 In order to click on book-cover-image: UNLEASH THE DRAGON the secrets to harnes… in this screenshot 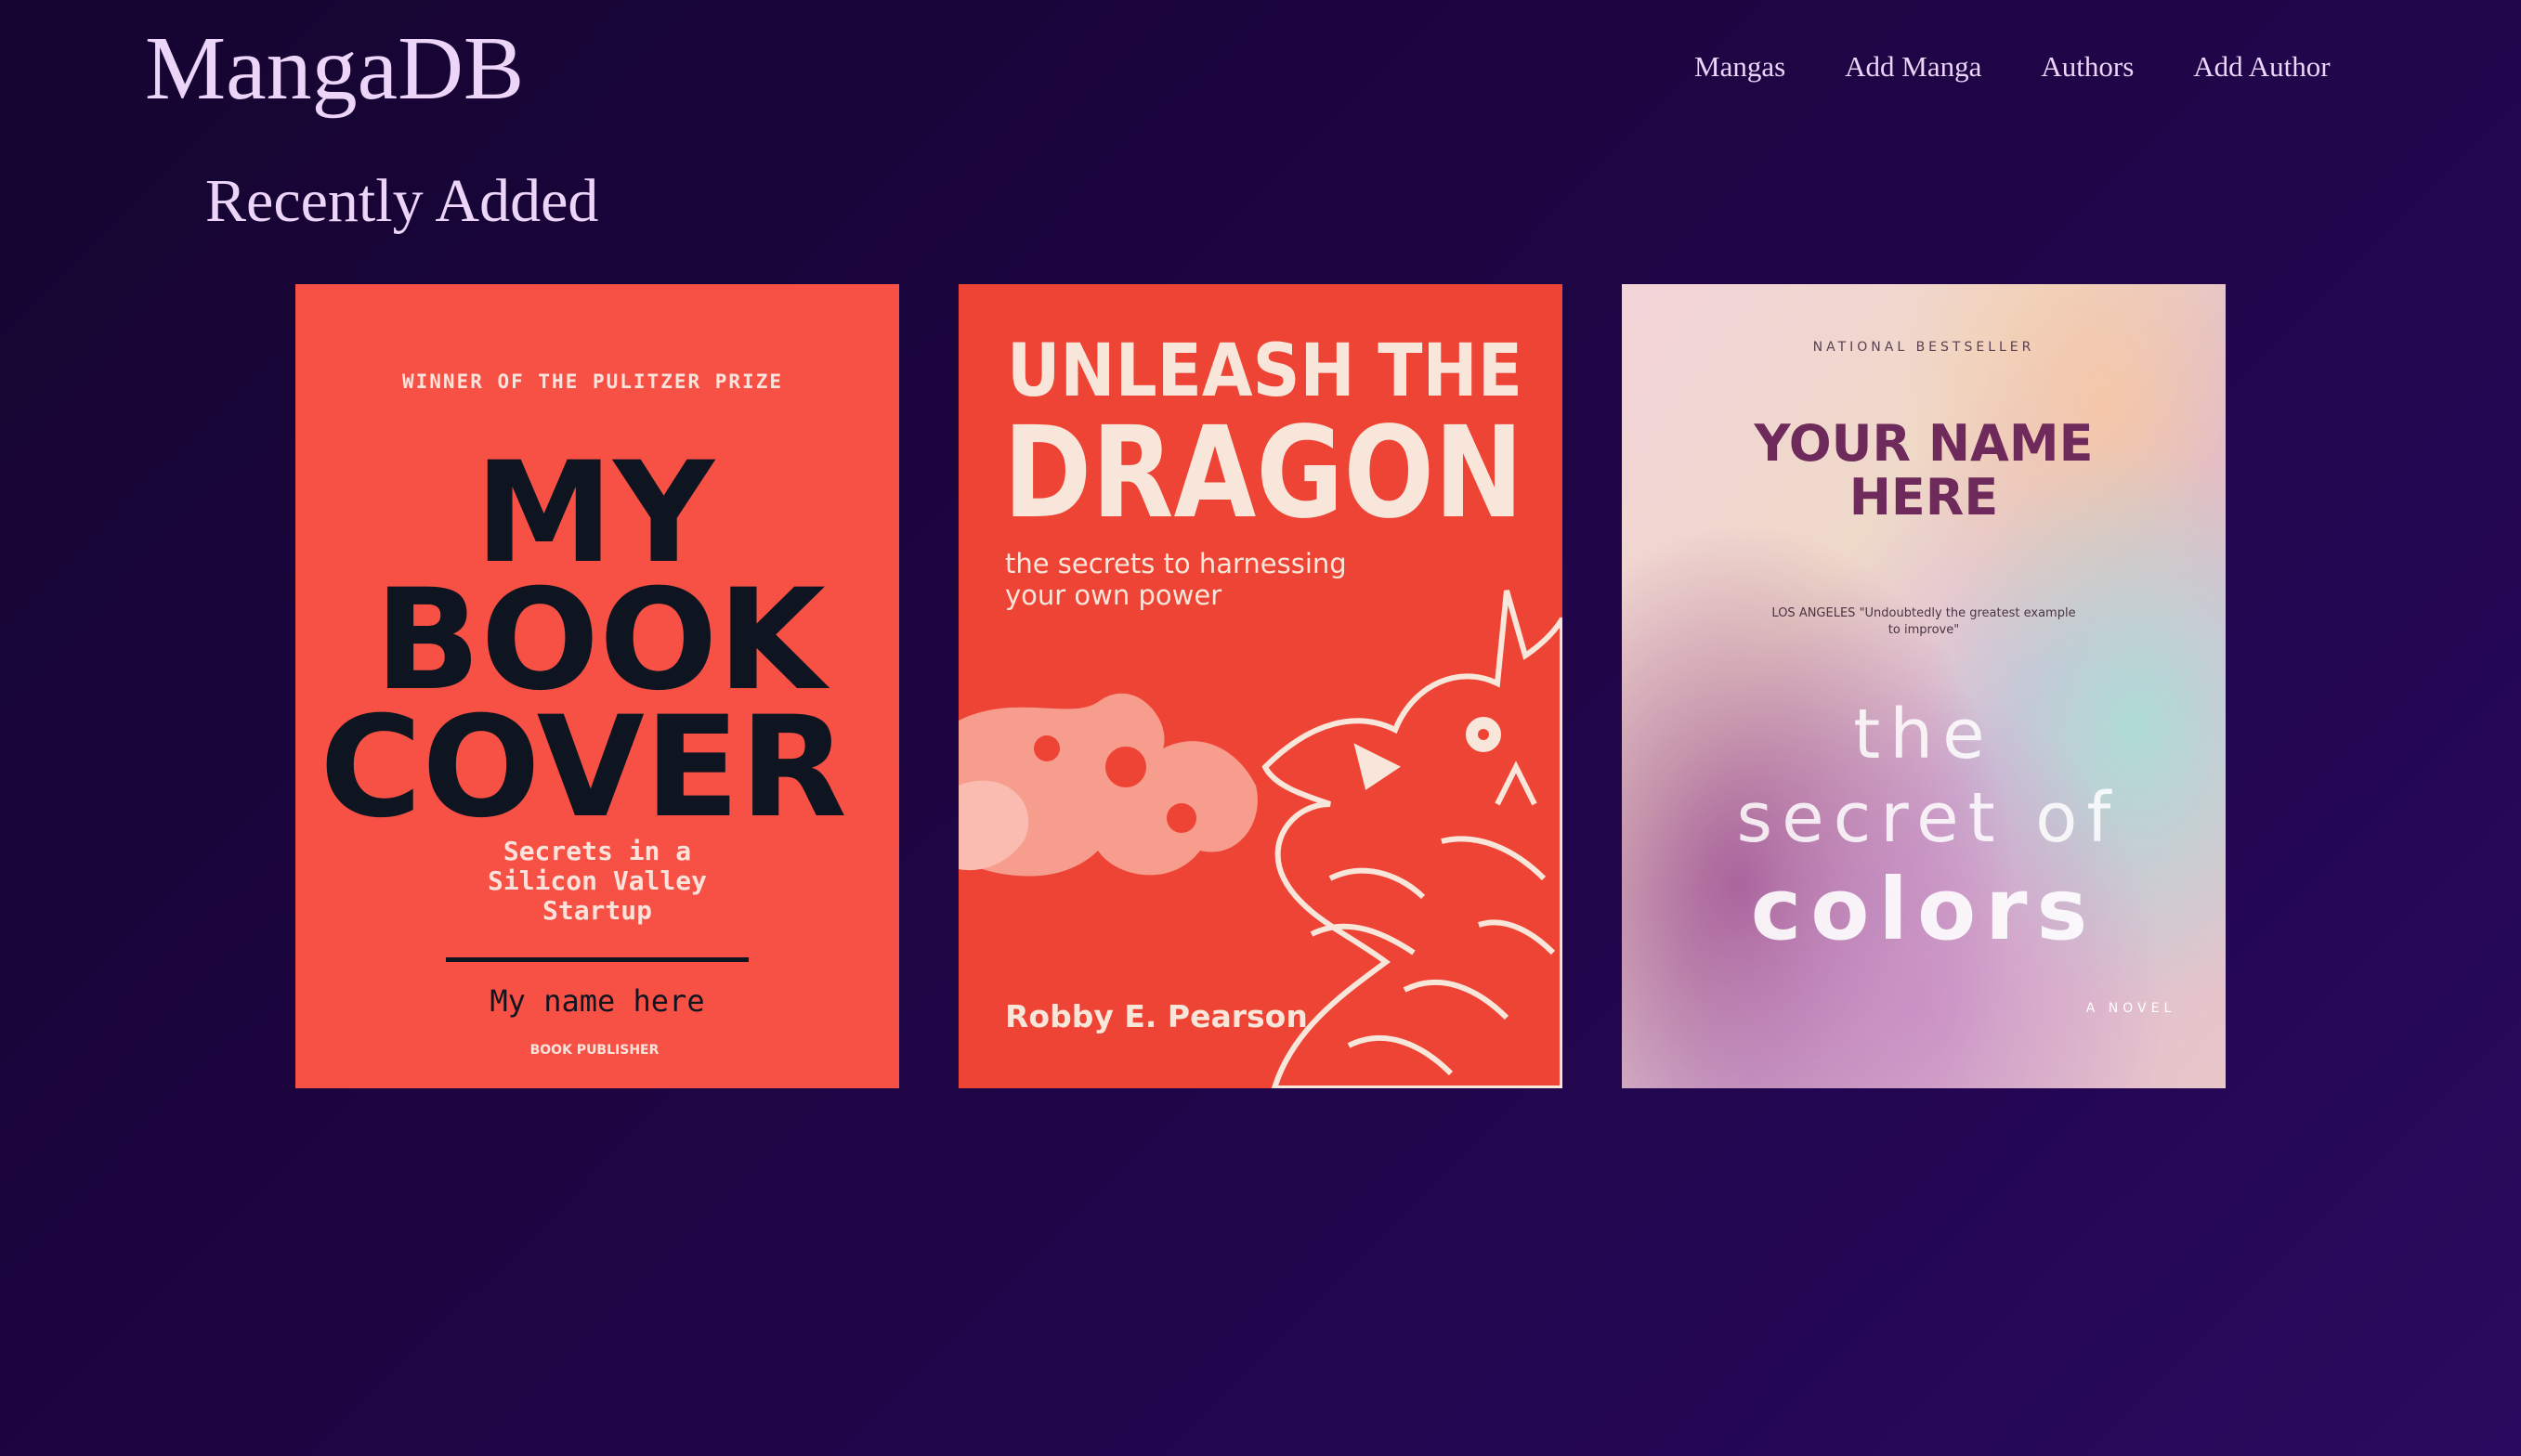, I will do `click(1260, 686)`.